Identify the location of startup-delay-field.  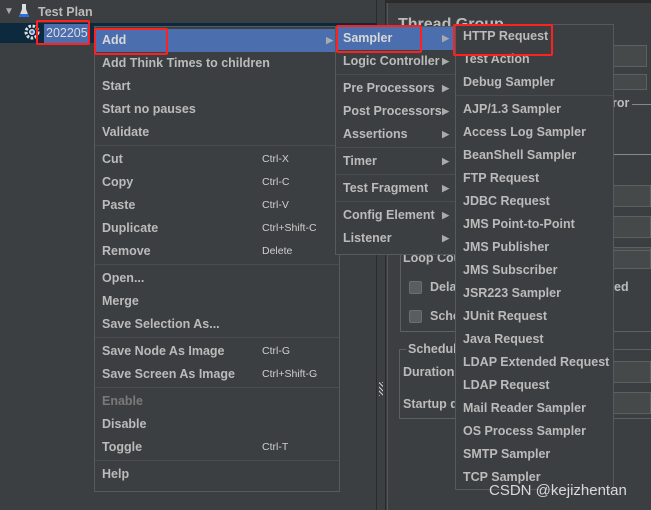
(631, 403).